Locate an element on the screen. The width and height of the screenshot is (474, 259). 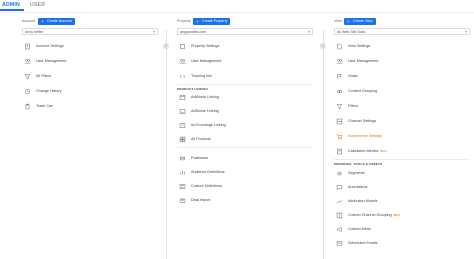
menu-item-goals: Goals is located at coordinates (402, 76).